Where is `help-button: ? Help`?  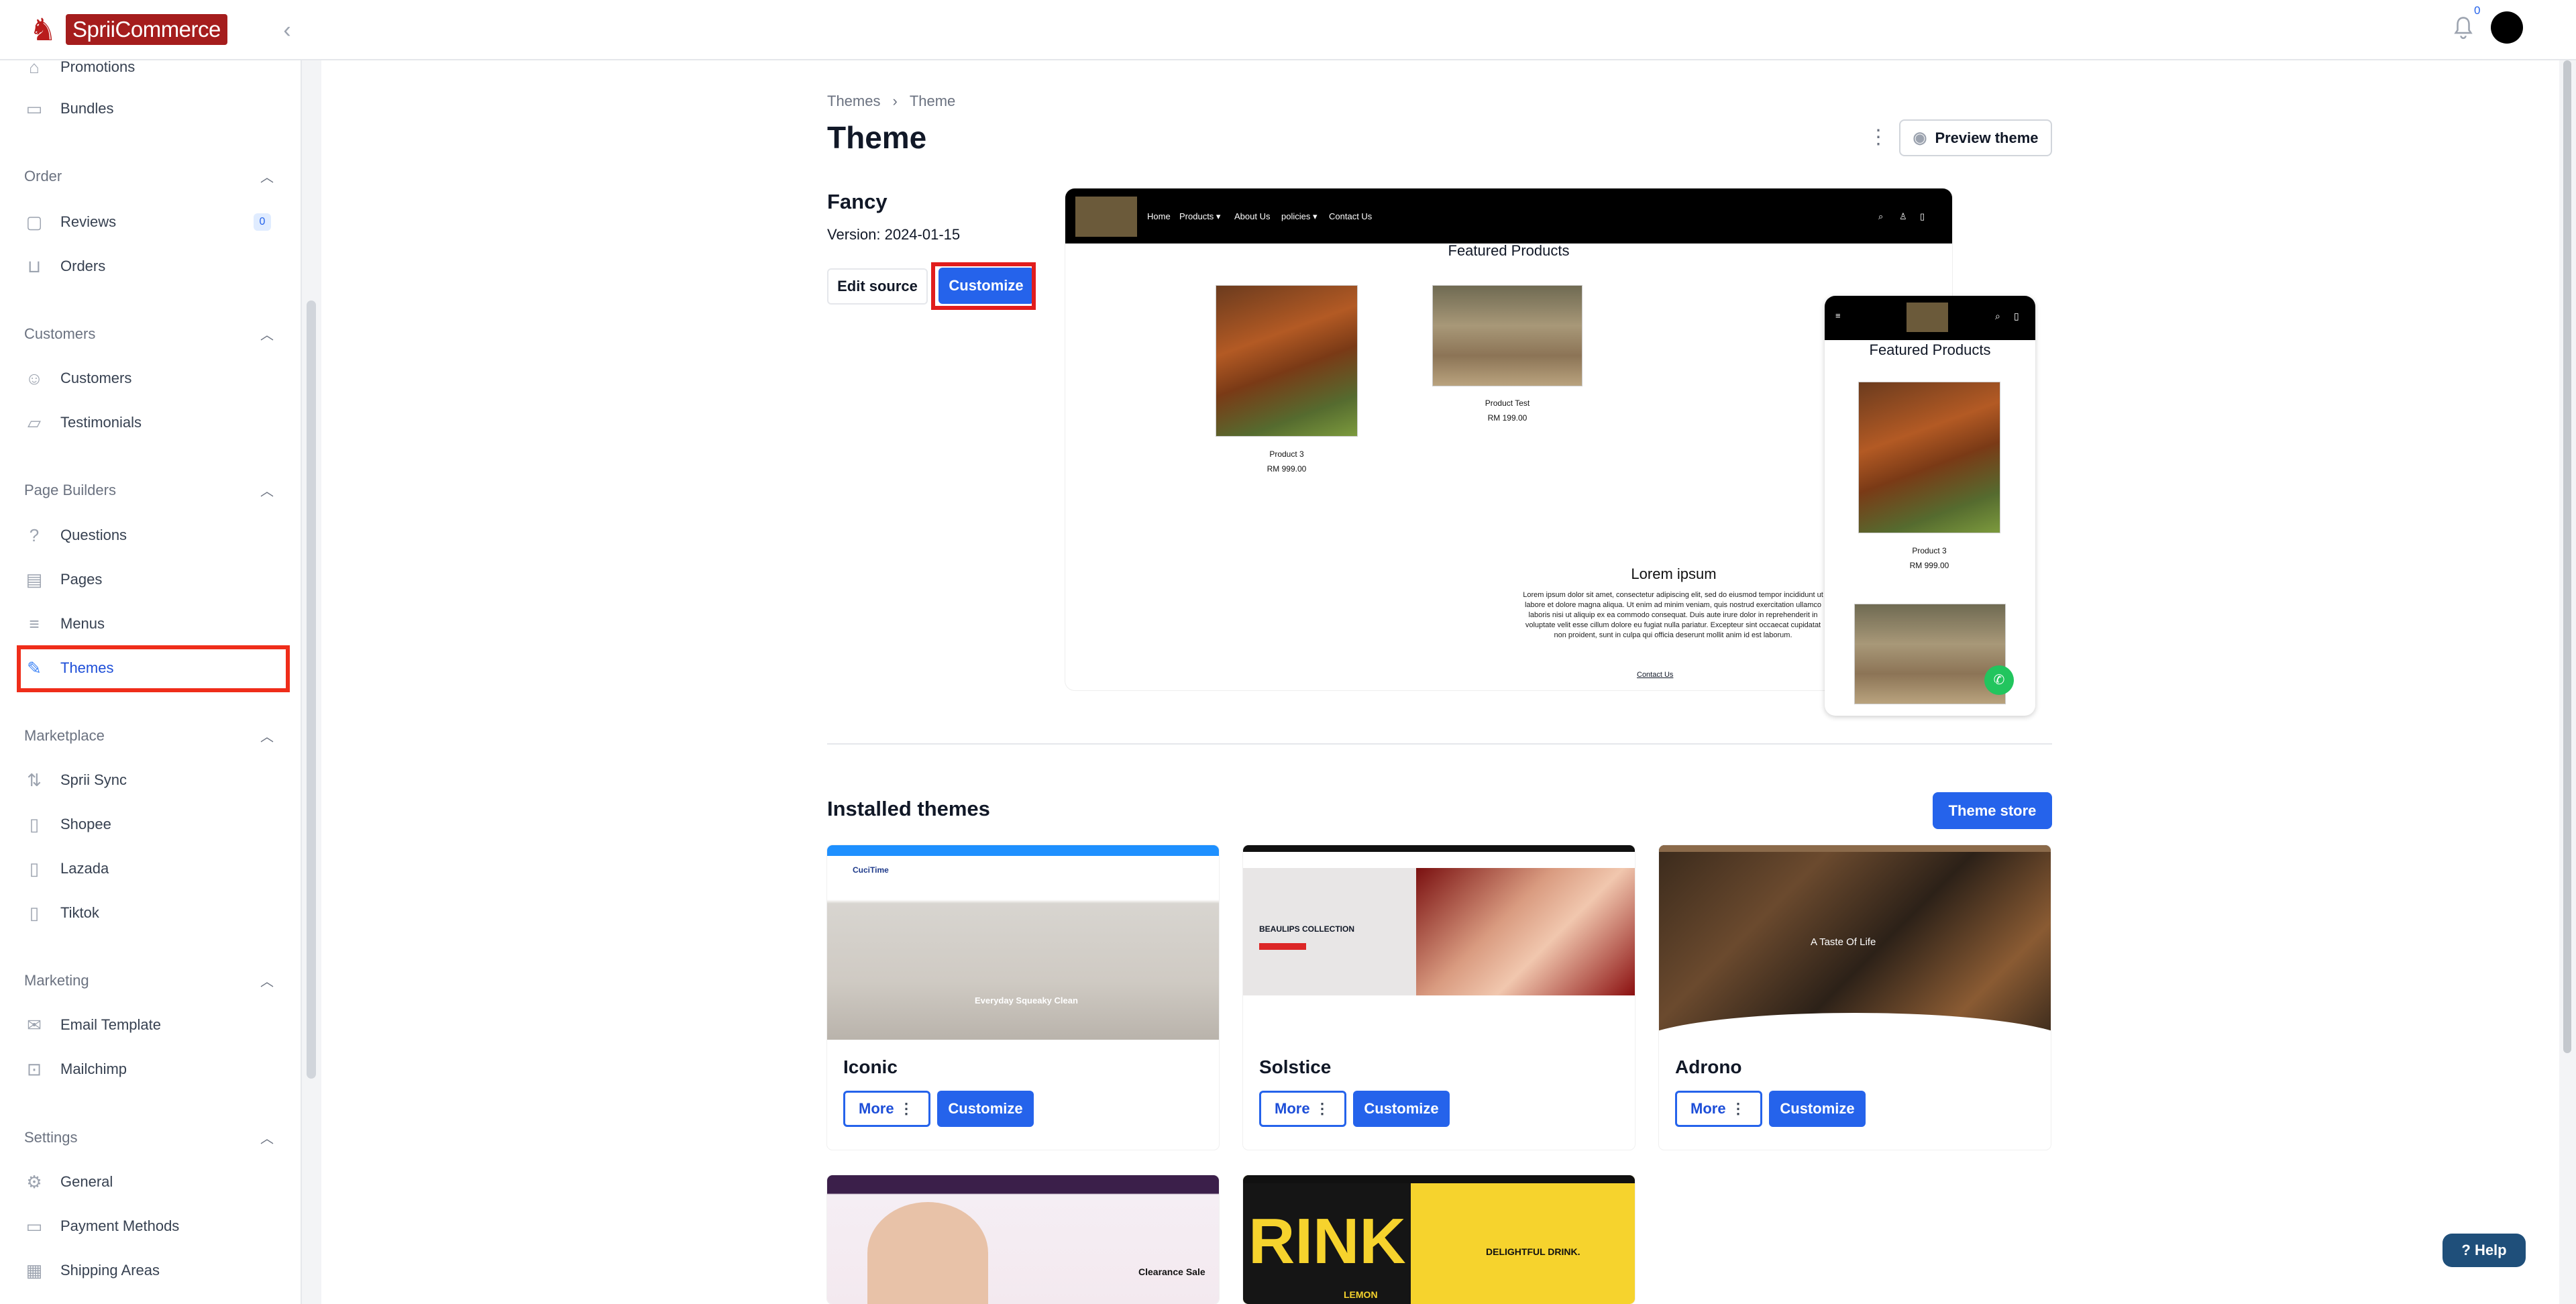 help-button: ? Help is located at coordinates (2484, 1251).